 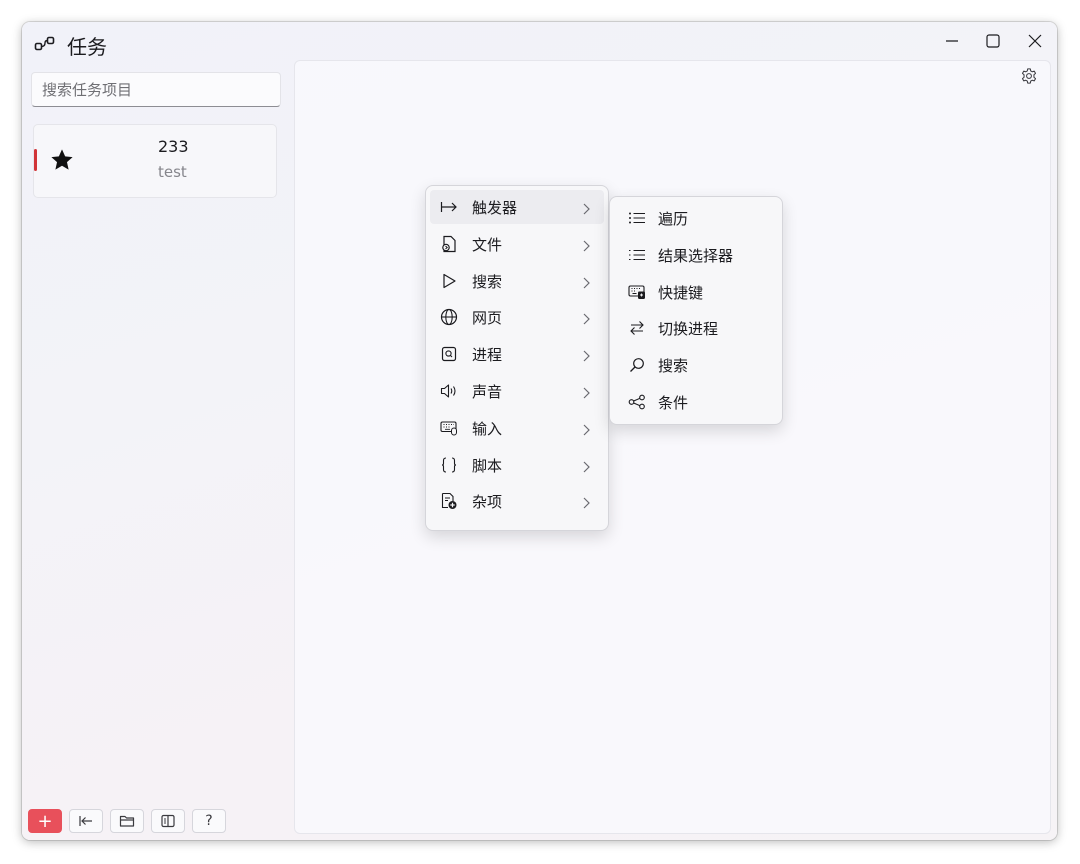 What do you see at coordinates (487, 281) in the screenshot?
I see `menu-item-label: 搜索` at bounding box center [487, 281].